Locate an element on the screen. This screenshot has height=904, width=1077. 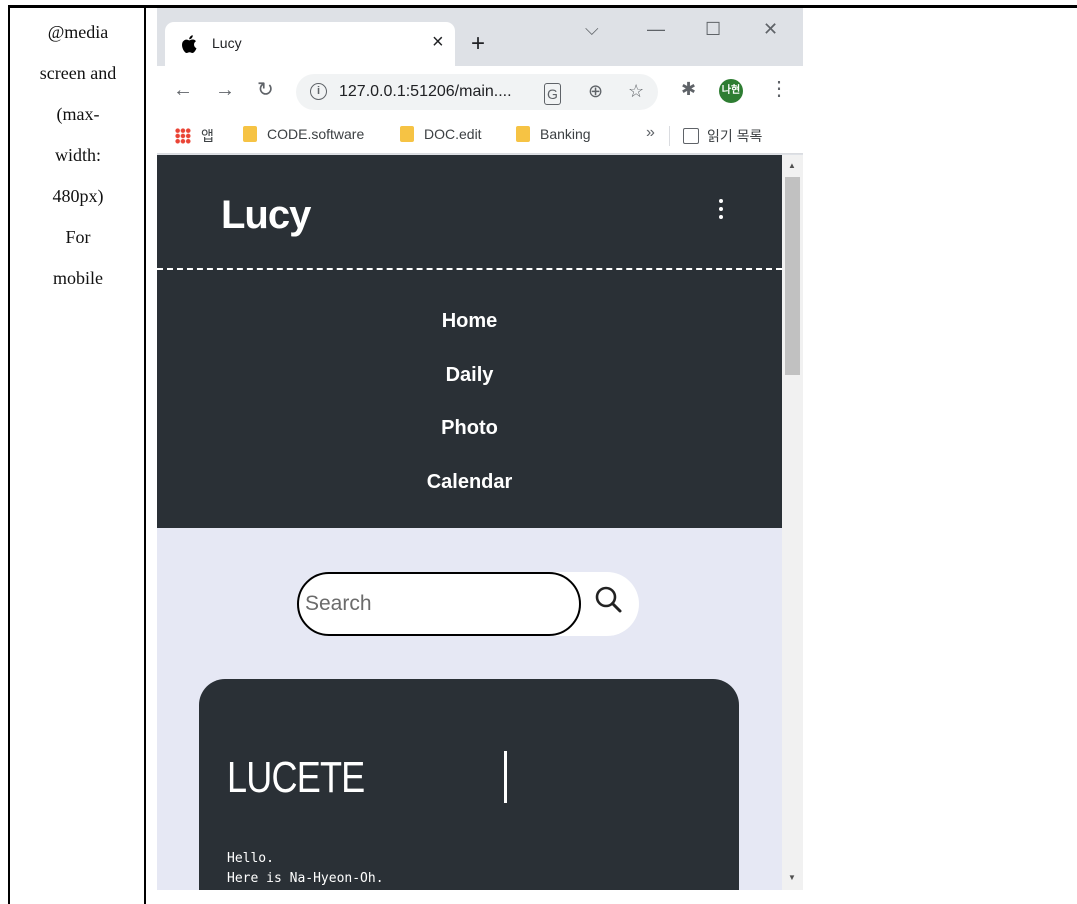
bookmark-folder: DOC.edit is located at coordinates (441, 134).